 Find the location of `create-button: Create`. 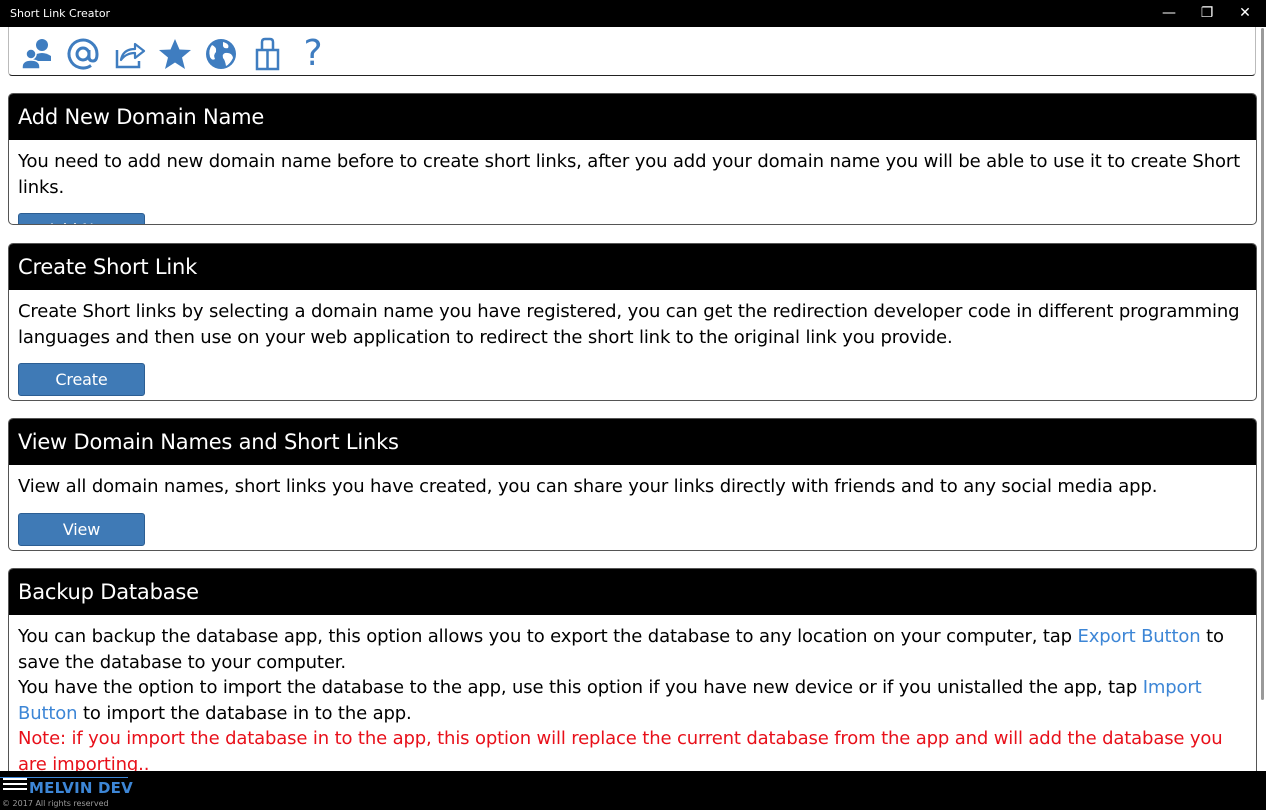

create-button: Create is located at coordinates (81, 379).